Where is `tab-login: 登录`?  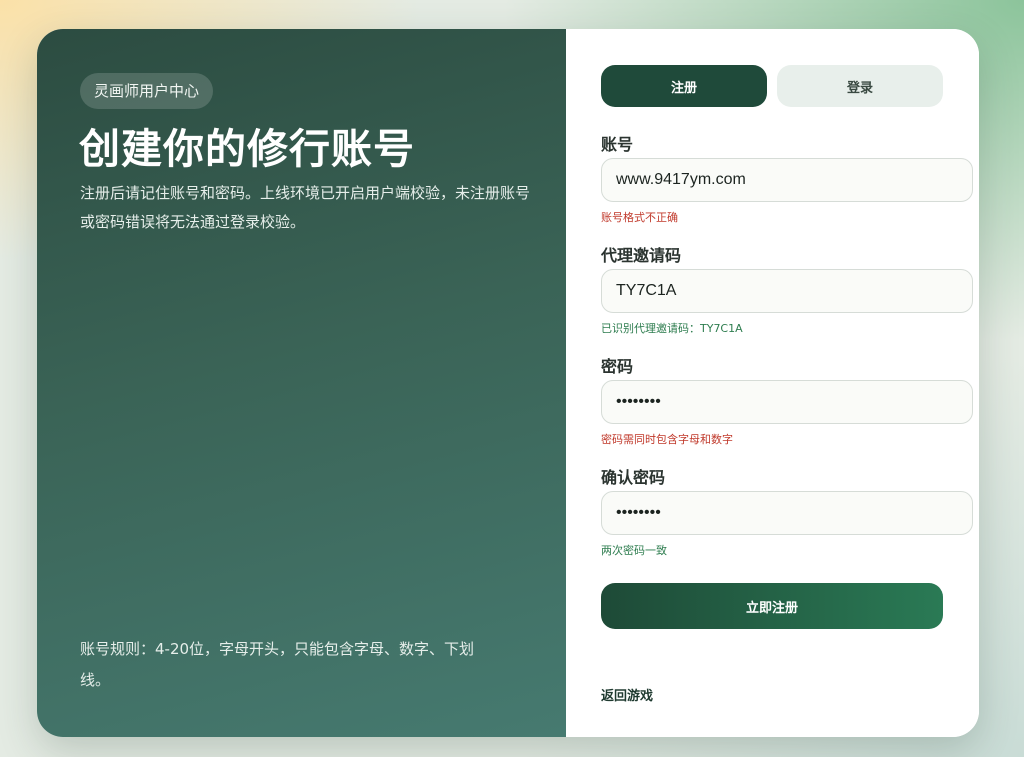
tab-login: 登录 is located at coordinates (860, 86).